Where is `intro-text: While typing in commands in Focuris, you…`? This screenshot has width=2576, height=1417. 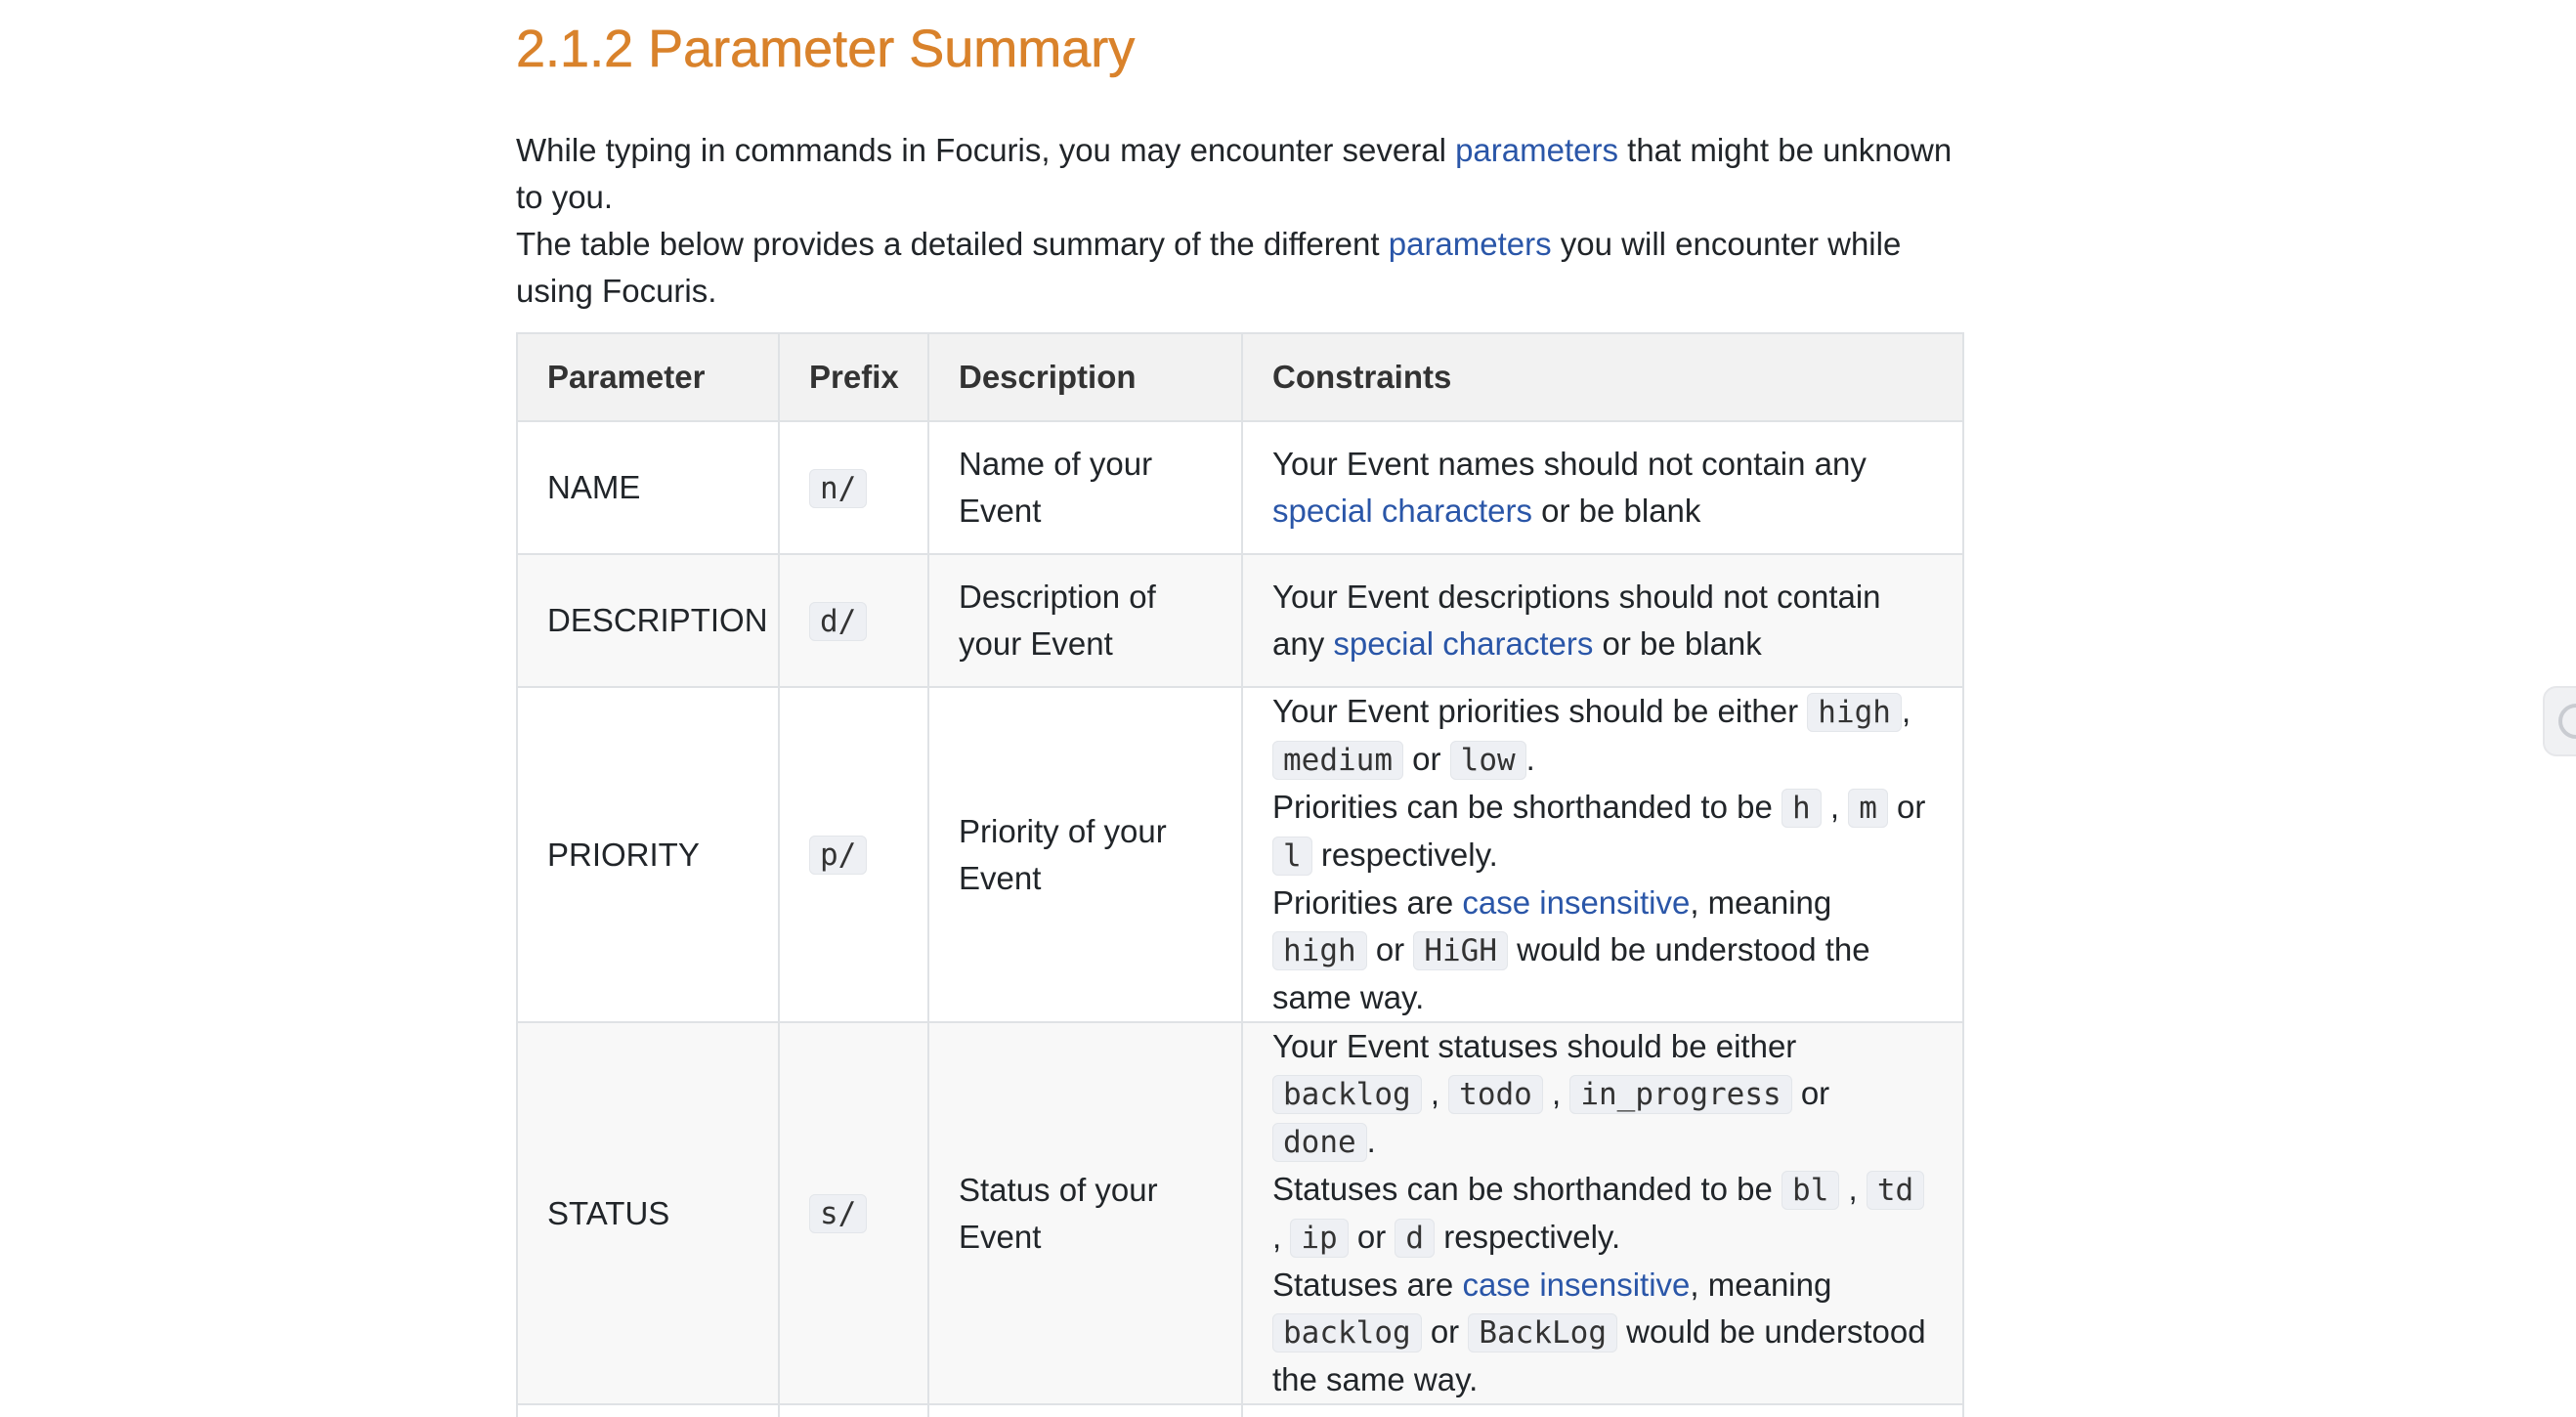
intro-text: While typing in commands in Focuris, you… is located at coordinates (1239, 221).